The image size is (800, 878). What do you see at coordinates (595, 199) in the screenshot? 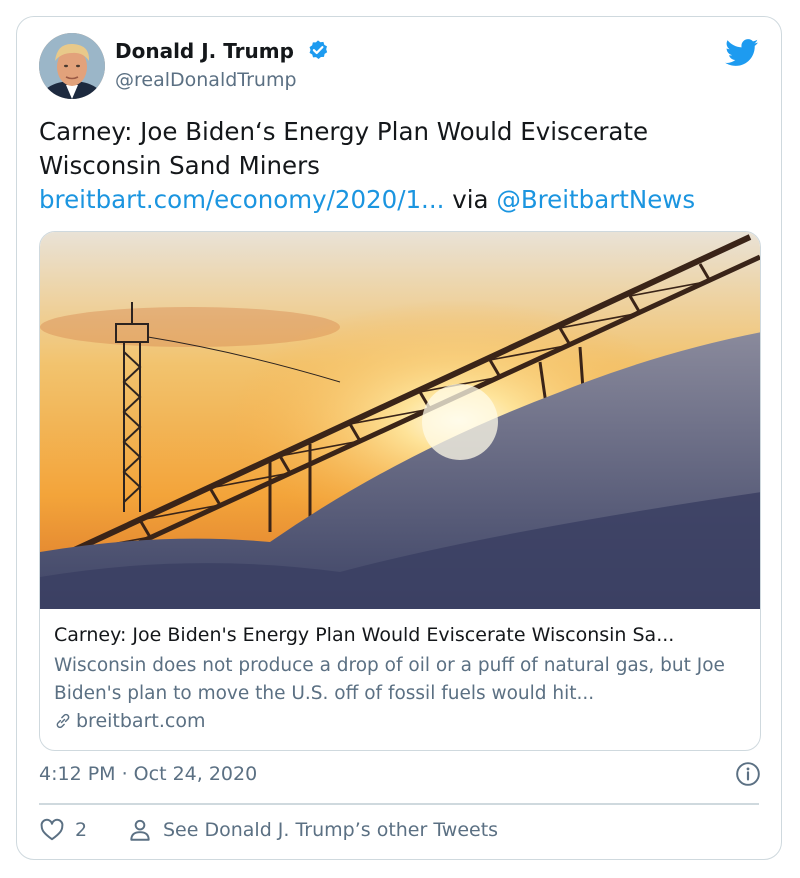
I see `via-handle-link: @BreitbartNews` at bounding box center [595, 199].